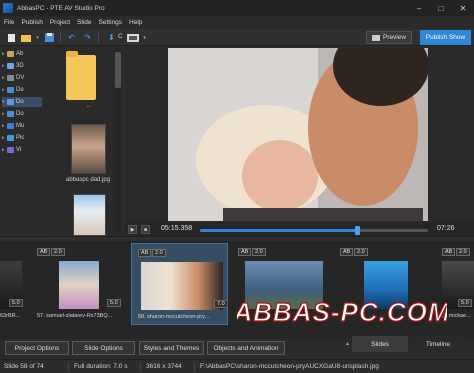 This screenshot has height=373, width=474. What do you see at coordinates (237, 37) in the screenshot?
I see `toolbar: ▾ ↶ ↷ ⬇ C ▾ Preview Publish Show` at bounding box center [237, 37].